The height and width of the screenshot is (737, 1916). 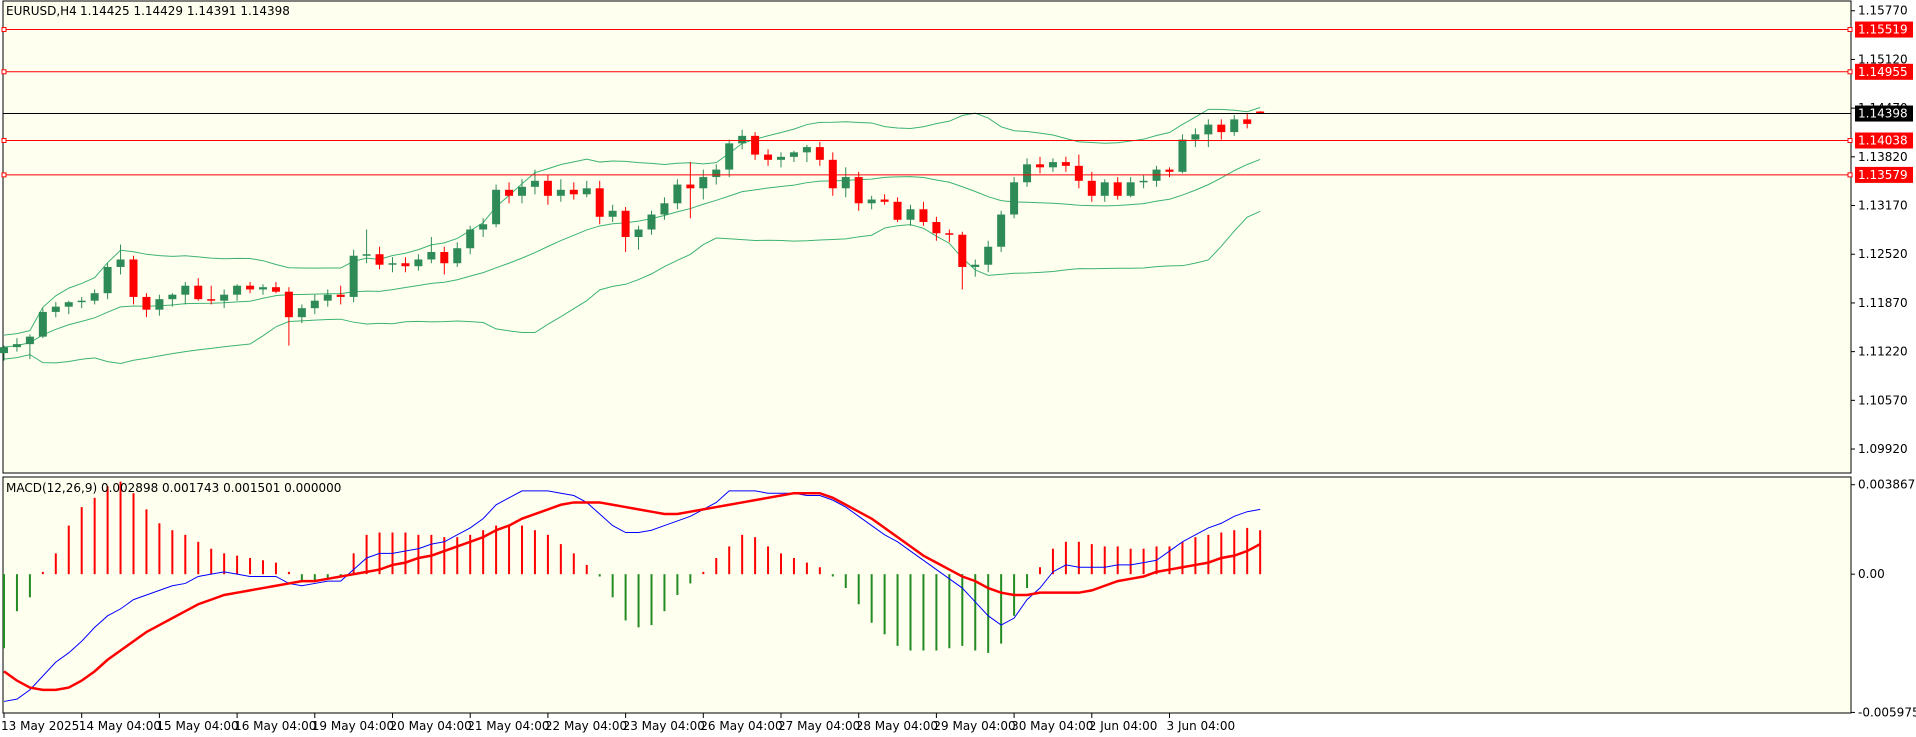 I want to click on chart-symbol: EURUSD,H4, so click(x=41, y=11).